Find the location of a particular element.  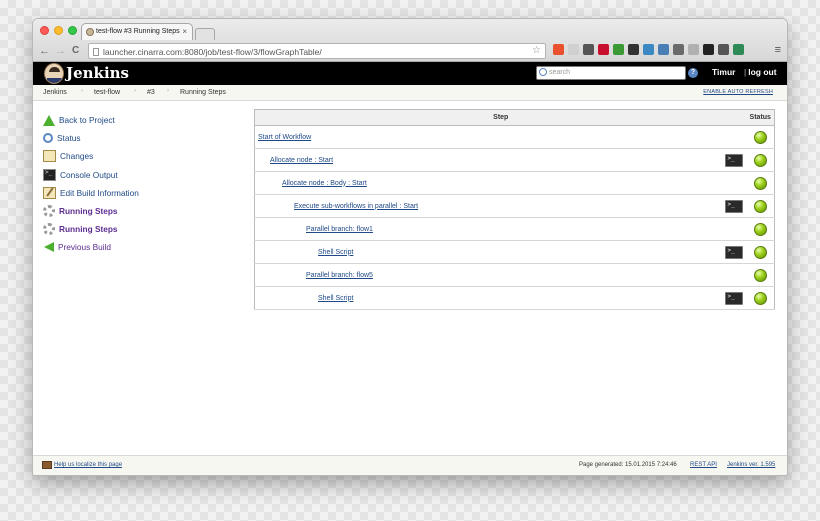

rest-api-link: REST API is located at coordinates (703, 465).